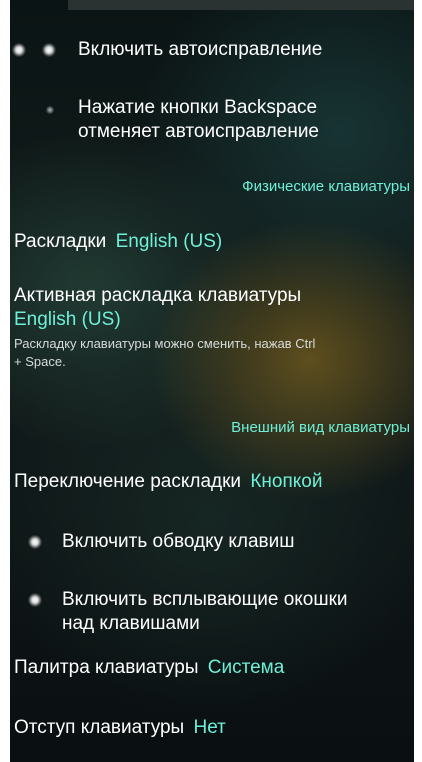 The image size is (422, 762). What do you see at coordinates (128, 481) in the screenshot?
I see `layout-switch-label: Переключение раскладки` at bounding box center [128, 481].